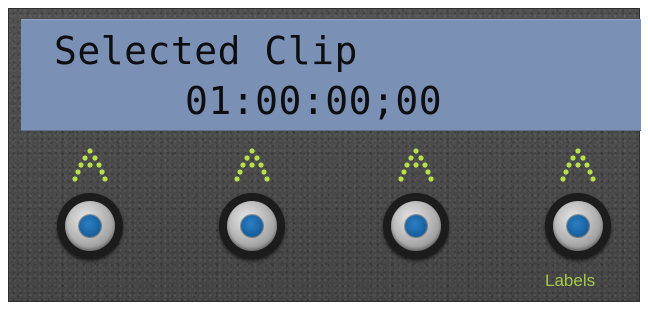  I want to click on lcd-title: Selected Clip, so click(206, 51).